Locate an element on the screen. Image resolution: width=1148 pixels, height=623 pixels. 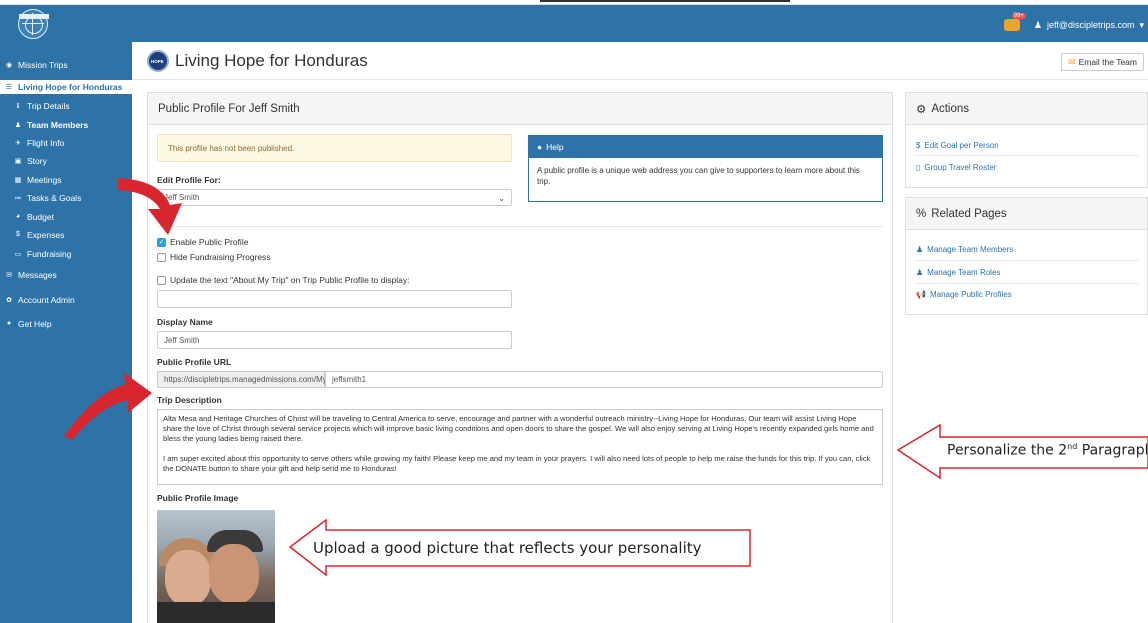
link-icon: % is located at coordinates (921, 213).